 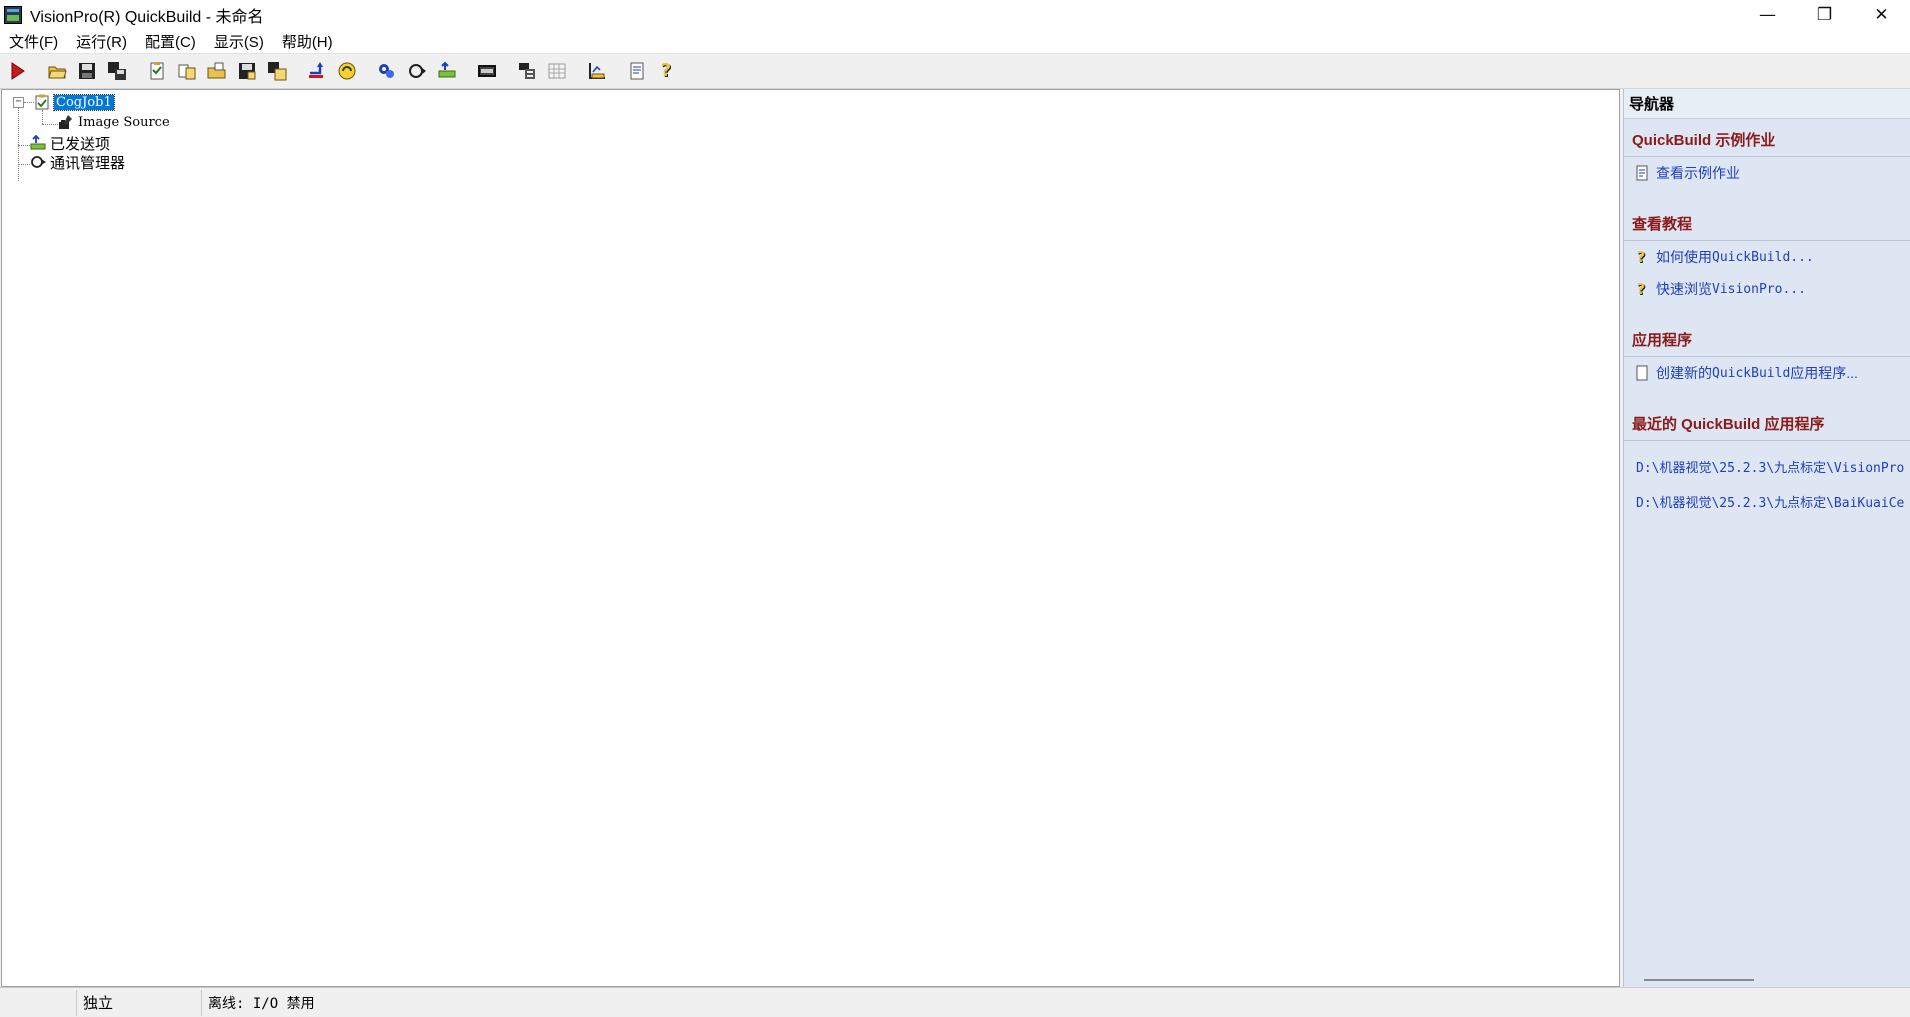 What do you see at coordinates (347, 71) in the screenshot?
I see `realtime-icon` at bounding box center [347, 71].